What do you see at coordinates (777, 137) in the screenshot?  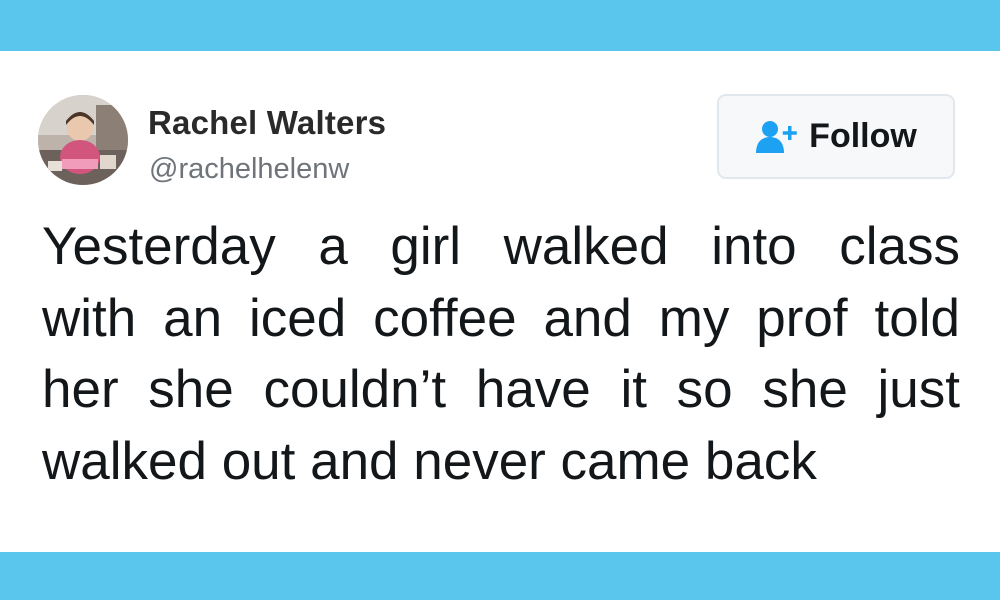 I see `add-user-icon` at bounding box center [777, 137].